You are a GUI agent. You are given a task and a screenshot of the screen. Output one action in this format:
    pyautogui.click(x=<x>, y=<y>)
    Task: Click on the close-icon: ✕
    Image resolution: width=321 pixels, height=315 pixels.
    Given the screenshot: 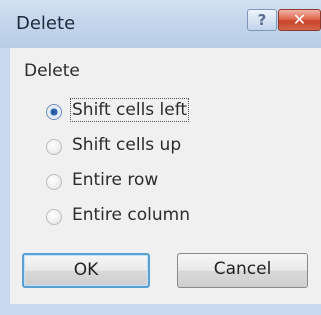 What is the action you would take?
    pyautogui.click(x=299, y=19)
    